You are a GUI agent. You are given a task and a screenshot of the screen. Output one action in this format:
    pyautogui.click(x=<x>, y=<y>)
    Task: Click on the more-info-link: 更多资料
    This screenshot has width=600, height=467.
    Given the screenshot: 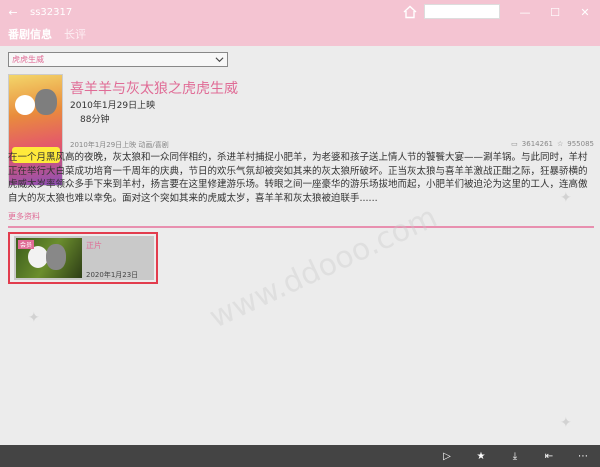 What is the action you would take?
    pyautogui.click(x=24, y=216)
    